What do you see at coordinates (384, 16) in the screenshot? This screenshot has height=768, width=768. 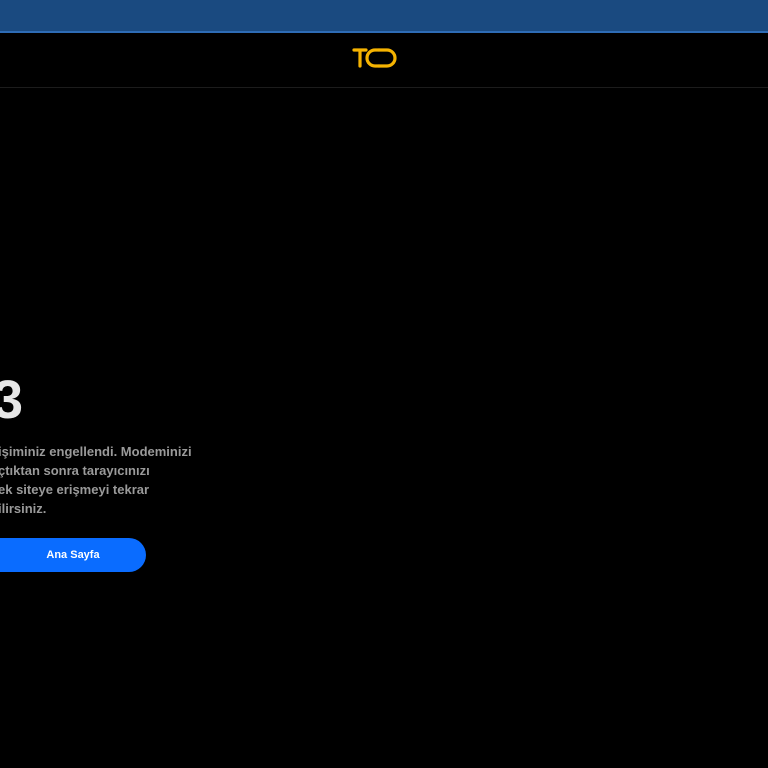 I see `browser-top-bar` at bounding box center [384, 16].